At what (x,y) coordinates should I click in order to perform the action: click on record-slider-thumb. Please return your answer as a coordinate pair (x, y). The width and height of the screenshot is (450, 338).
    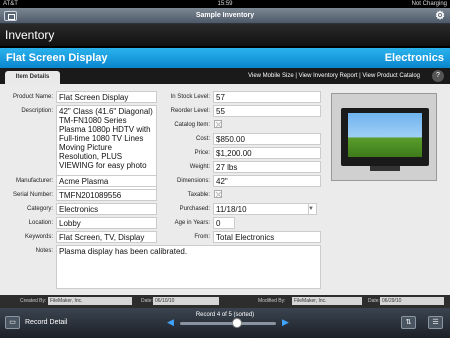
    Looking at the image, I should click on (236, 323).